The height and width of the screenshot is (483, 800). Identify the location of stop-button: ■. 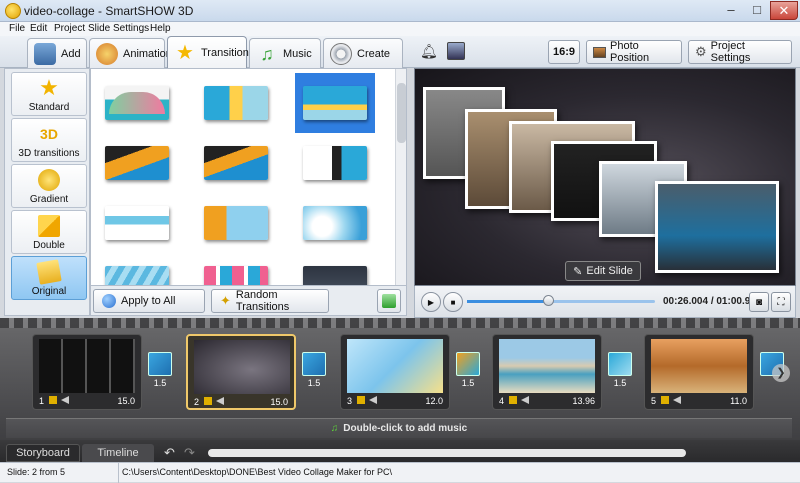
(453, 302).